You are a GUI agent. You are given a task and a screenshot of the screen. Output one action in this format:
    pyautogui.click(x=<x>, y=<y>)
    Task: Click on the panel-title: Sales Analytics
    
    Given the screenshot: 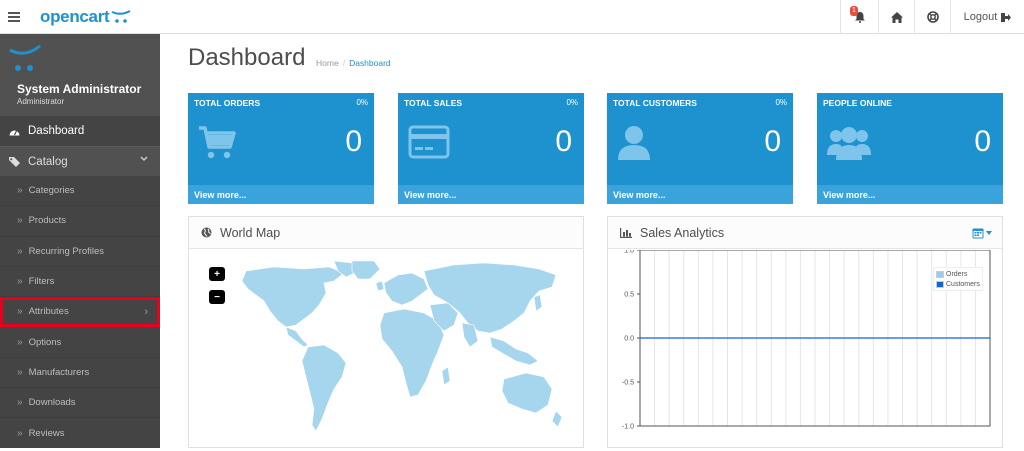 What is the action you would take?
    pyautogui.click(x=682, y=232)
    